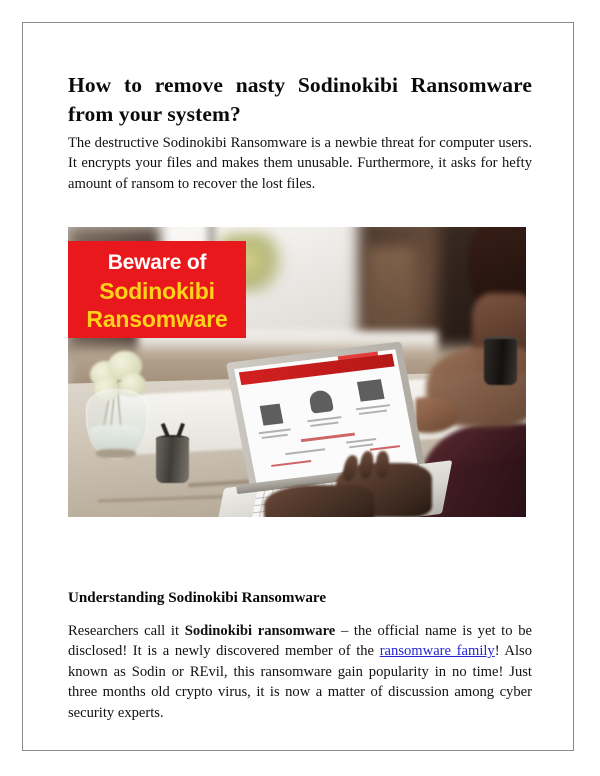  What do you see at coordinates (260, 631) in the screenshot?
I see `paragraph-bold-term: Sodinokibi ransomware` at bounding box center [260, 631].